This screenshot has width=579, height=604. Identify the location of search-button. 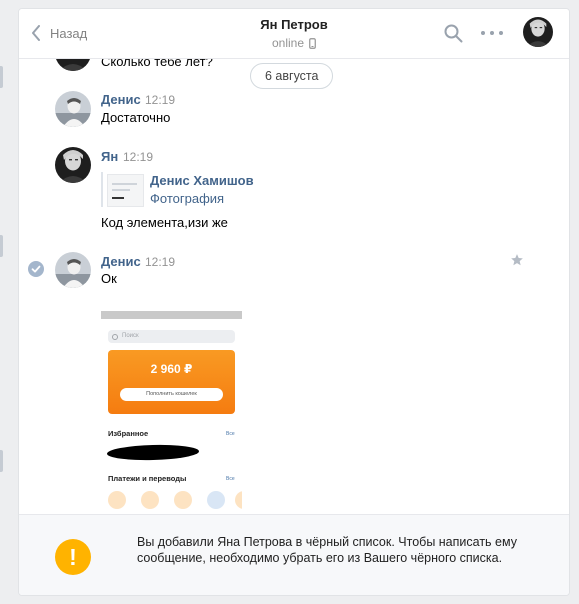
(453, 36).